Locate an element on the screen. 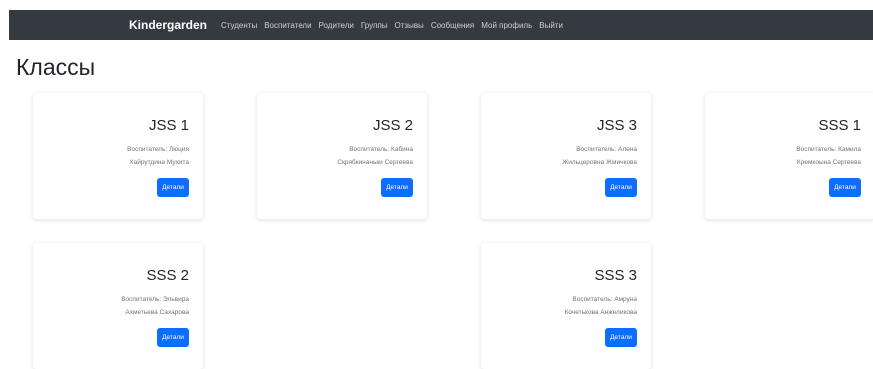 The image size is (873, 369). page-title: Классы is located at coordinates (56, 67).